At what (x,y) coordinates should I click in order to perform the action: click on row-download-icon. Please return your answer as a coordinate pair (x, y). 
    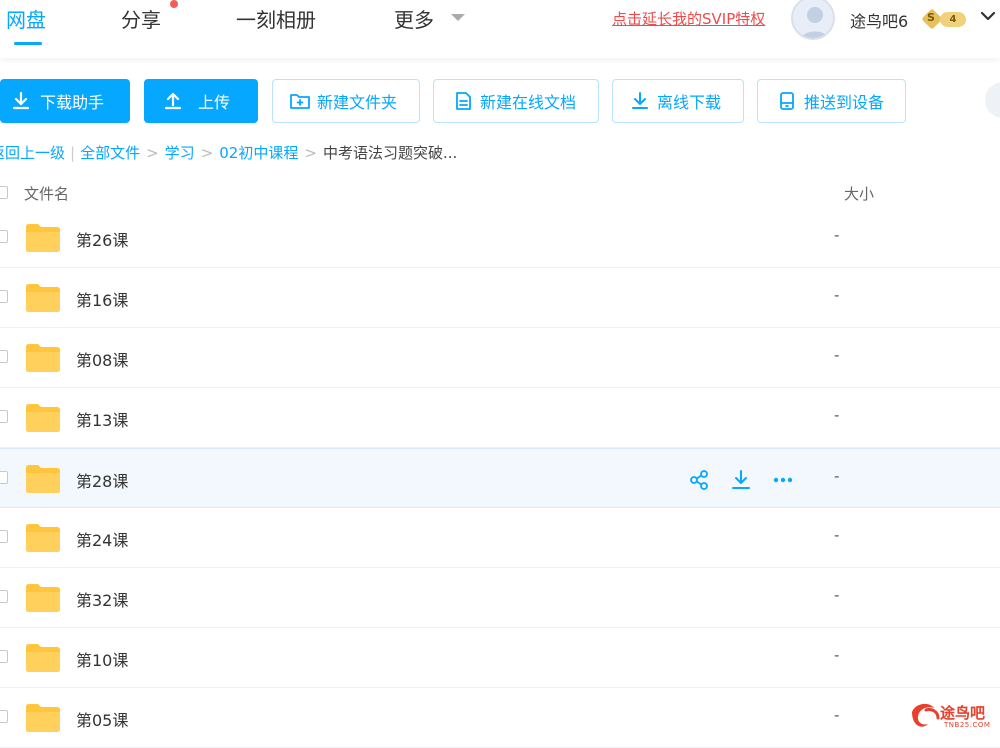
    Looking at the image, I should click on (741, 480).